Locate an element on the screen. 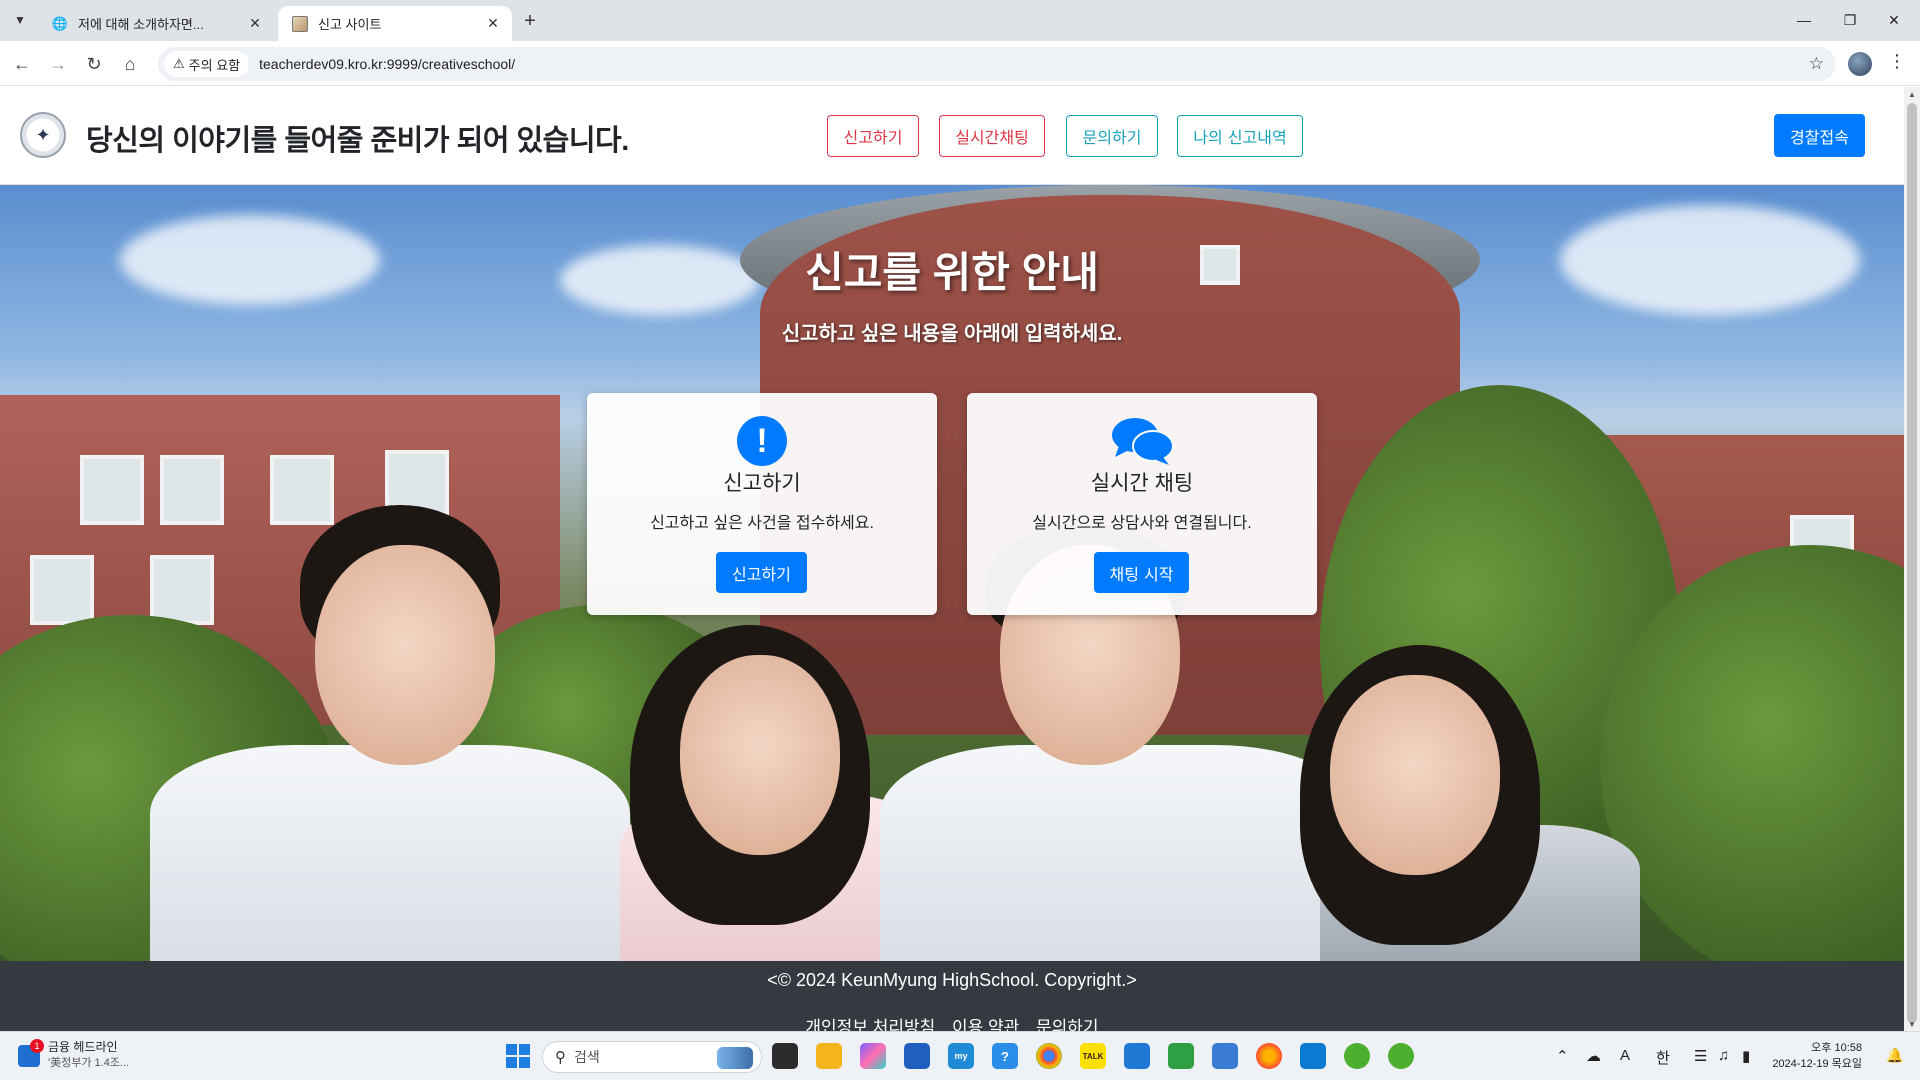 The image size is (1920, 1080). windows-start-icon is located at coordinates (518, 1056).